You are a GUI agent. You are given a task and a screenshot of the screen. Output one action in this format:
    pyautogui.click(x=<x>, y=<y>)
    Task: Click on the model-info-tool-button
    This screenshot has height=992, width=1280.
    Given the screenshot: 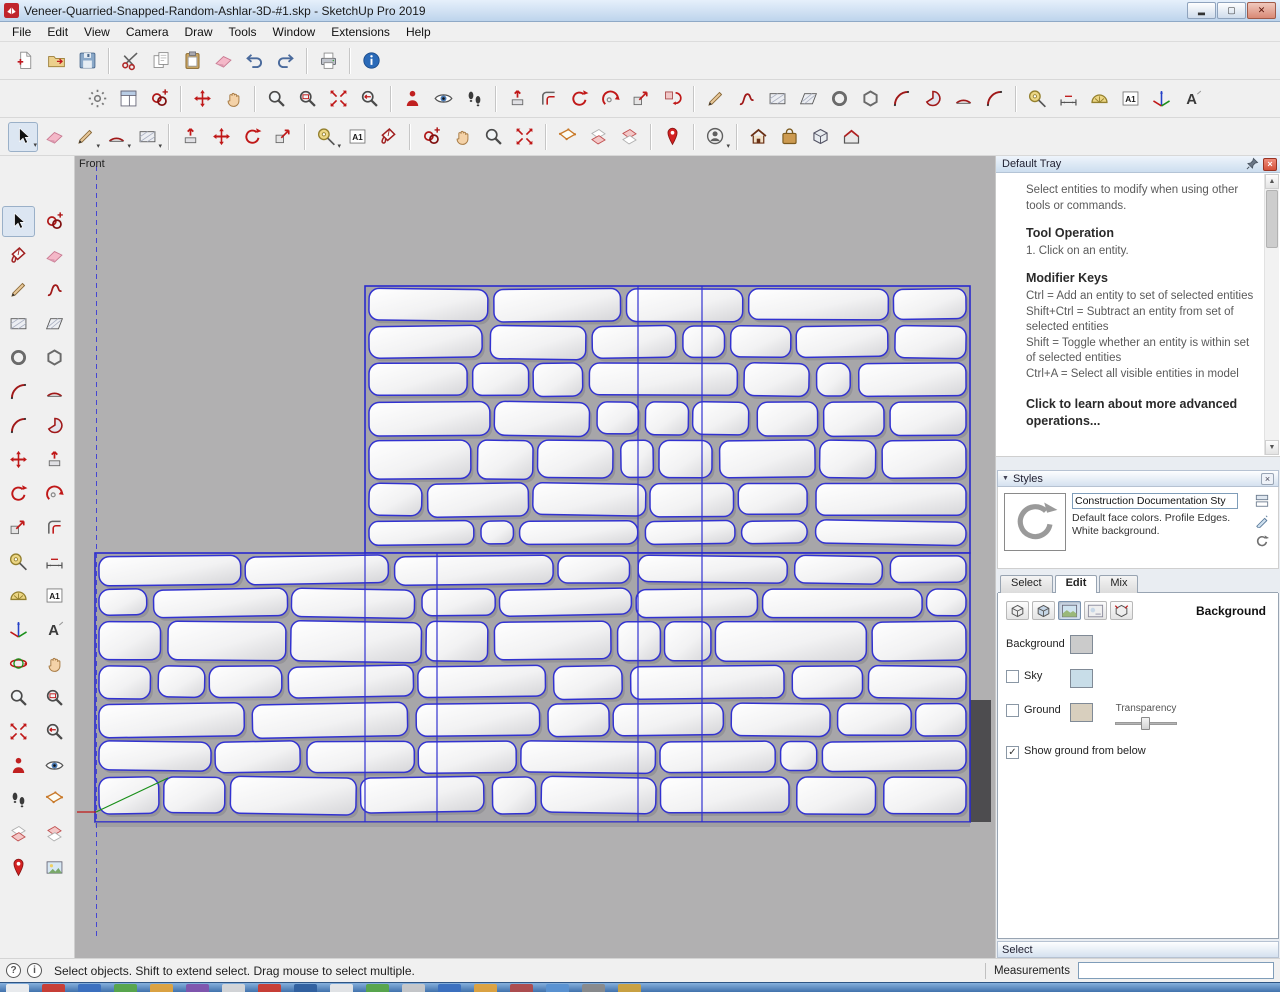 What is the action you would take?
    pyautogui.click(x=371, y=61)
    